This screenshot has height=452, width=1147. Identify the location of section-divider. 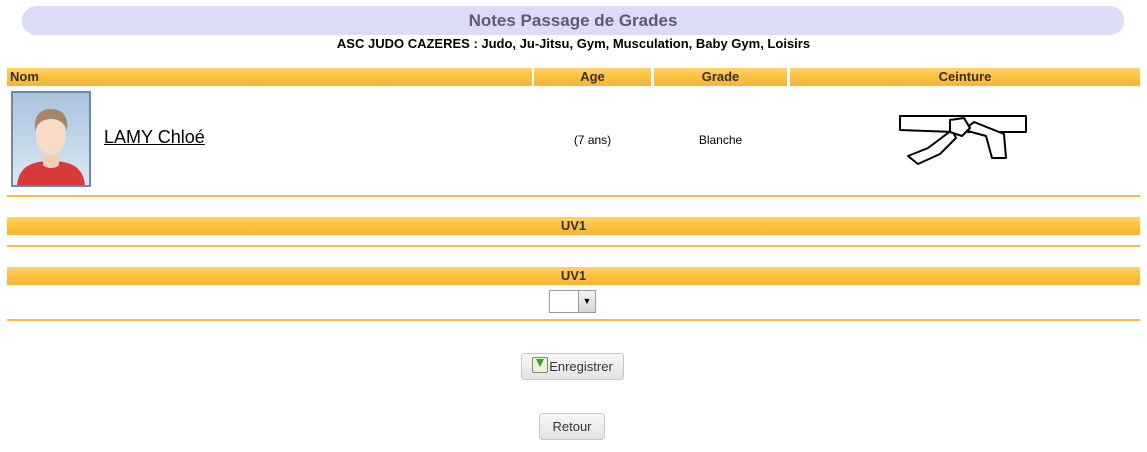
(573, 246).